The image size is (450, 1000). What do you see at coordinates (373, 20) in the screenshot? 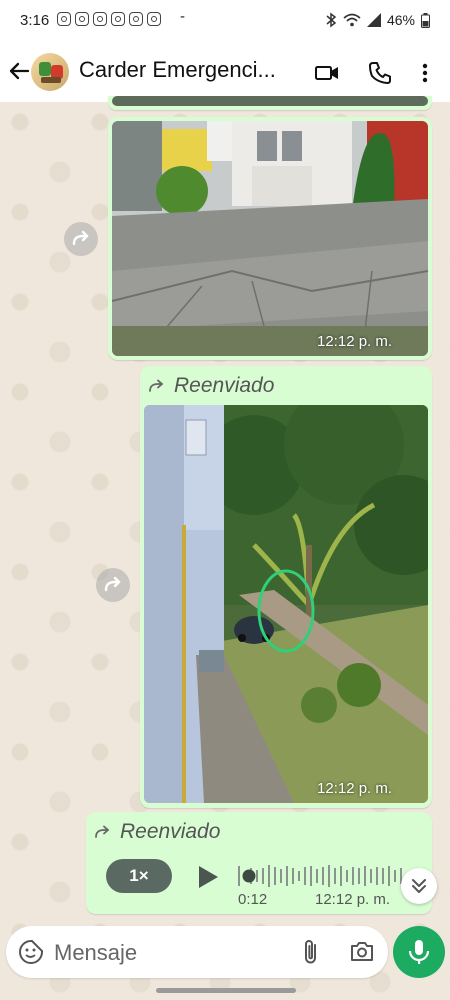
I see `signal-icon` at bounding box center [373, 20].